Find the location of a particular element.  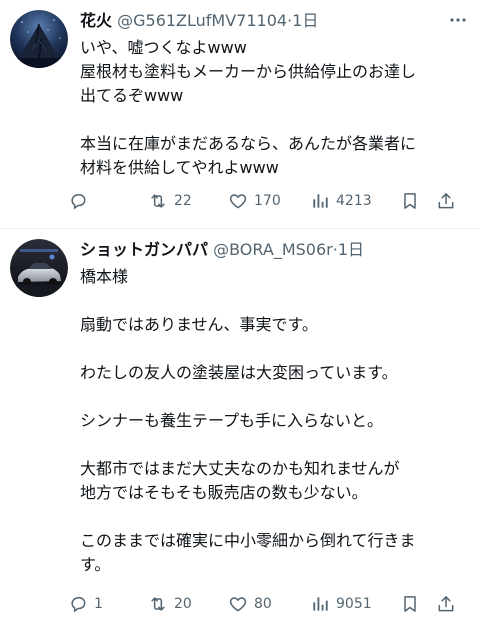

author-name: 花火 is located at coordinates (96, 20).